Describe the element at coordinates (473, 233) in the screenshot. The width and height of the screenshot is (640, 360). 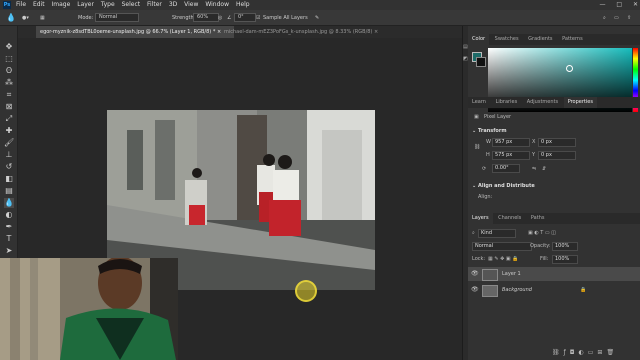
I see `filter-search-icon: ⌕` at that location.